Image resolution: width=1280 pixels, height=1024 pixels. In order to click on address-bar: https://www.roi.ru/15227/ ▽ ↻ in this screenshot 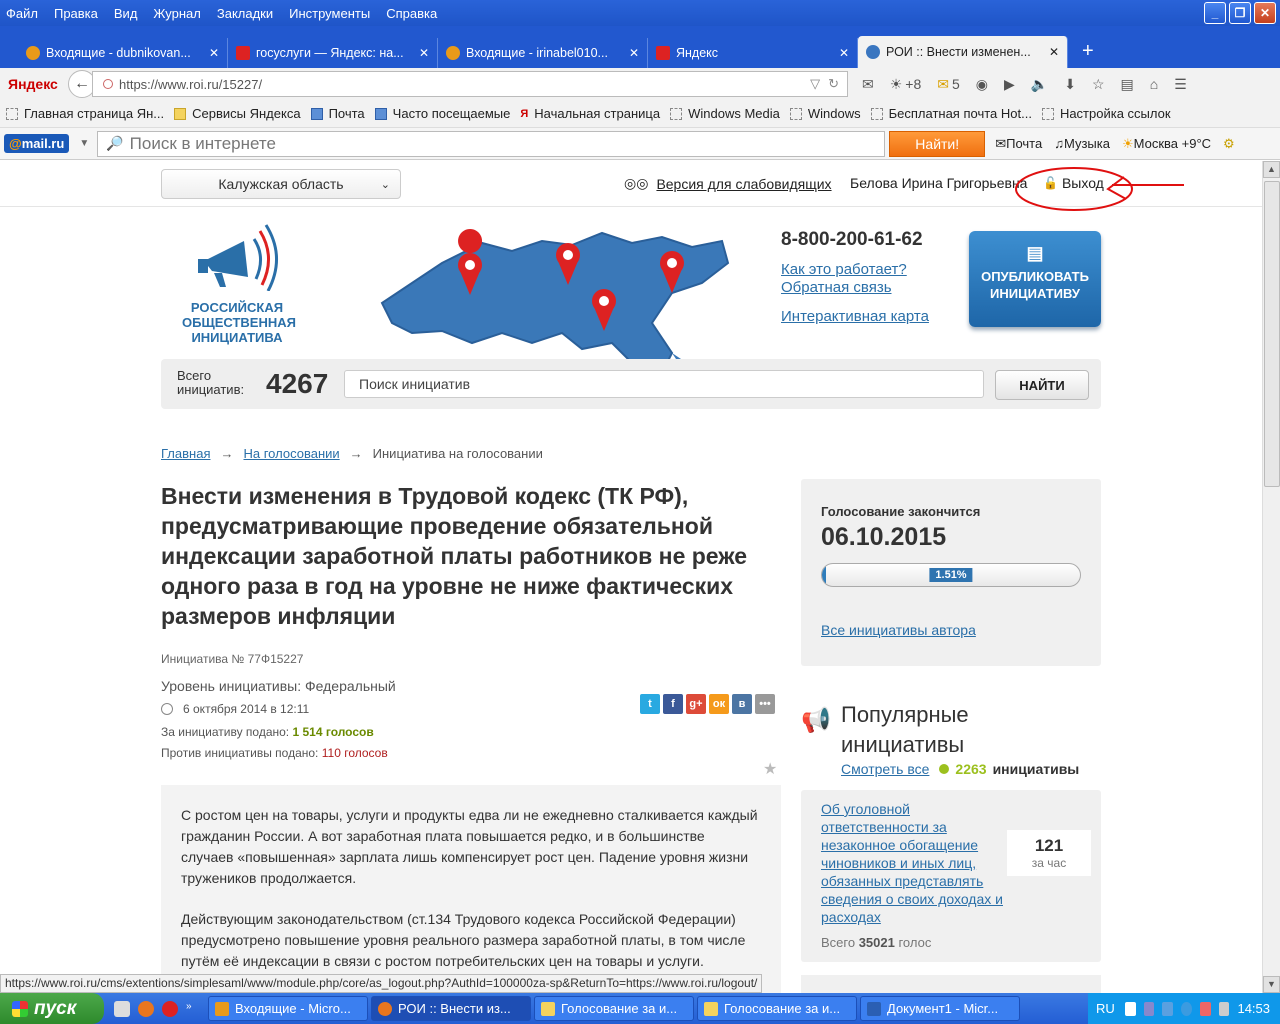, I will do `click(470, 84)`.